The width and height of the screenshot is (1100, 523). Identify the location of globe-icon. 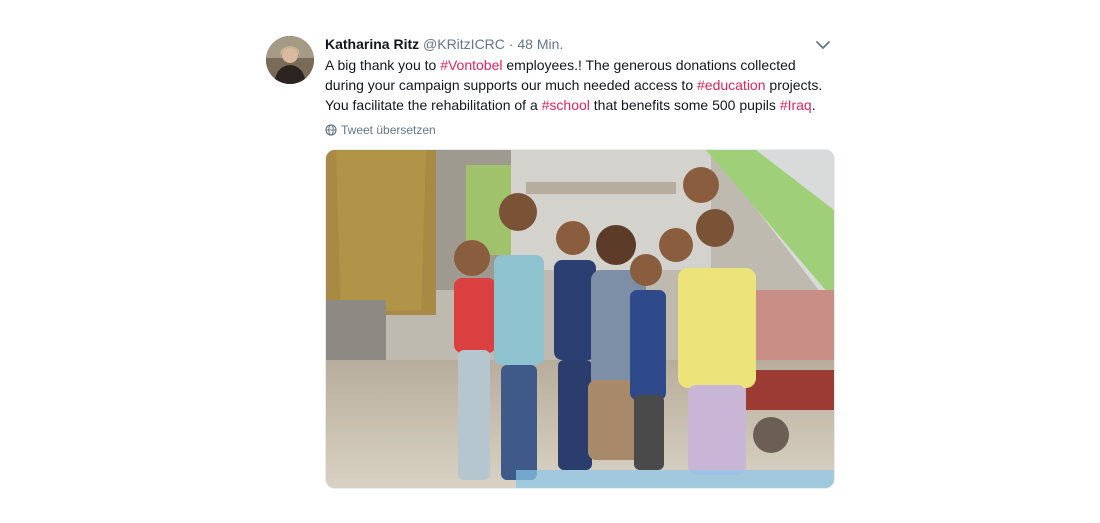
(331, 130).